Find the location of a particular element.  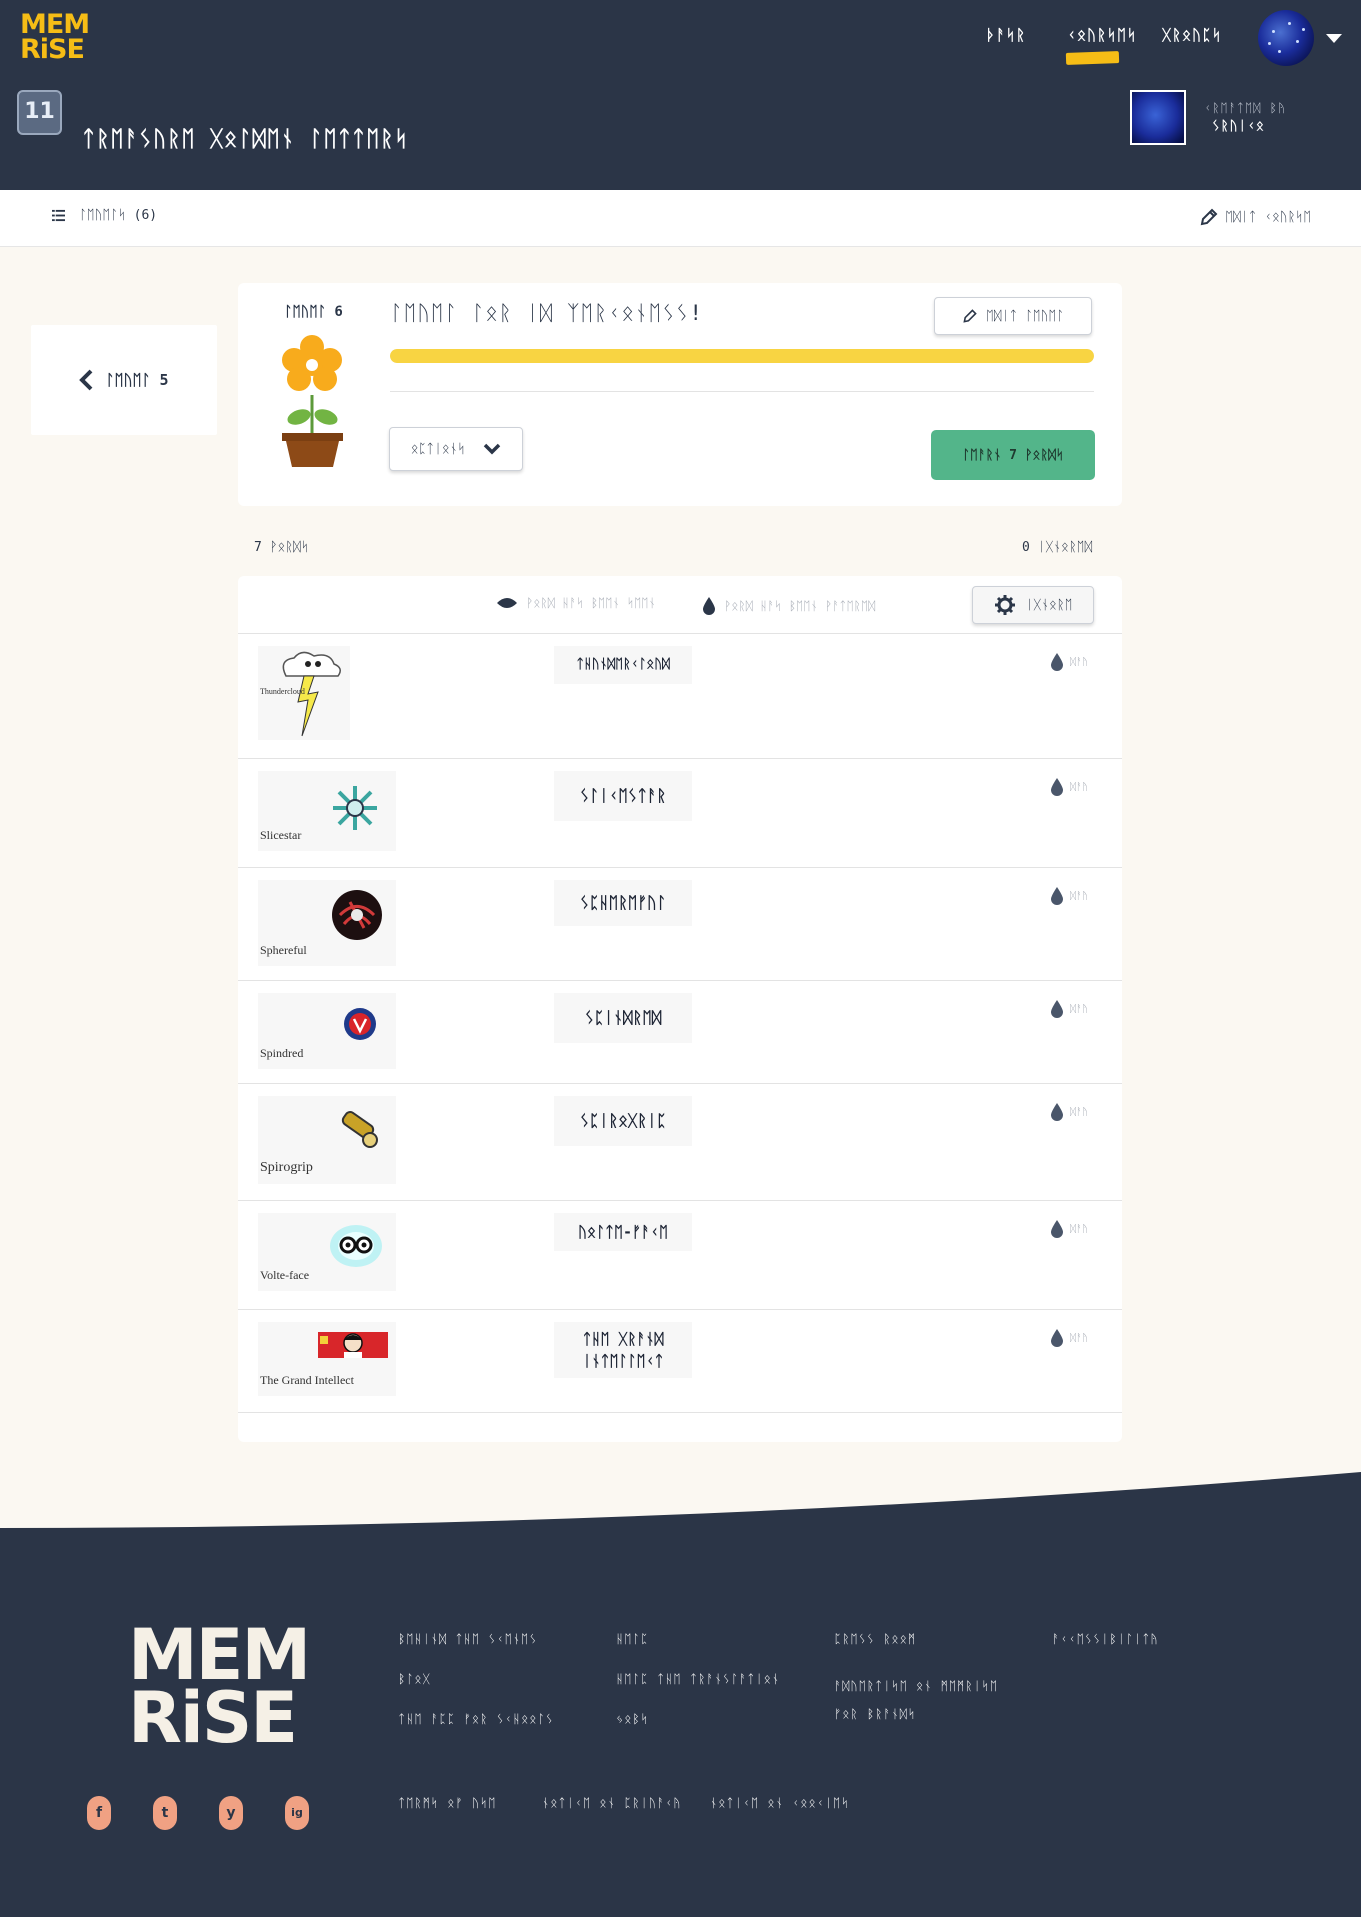

level-progress-fill is located at coordinates (742, 356).